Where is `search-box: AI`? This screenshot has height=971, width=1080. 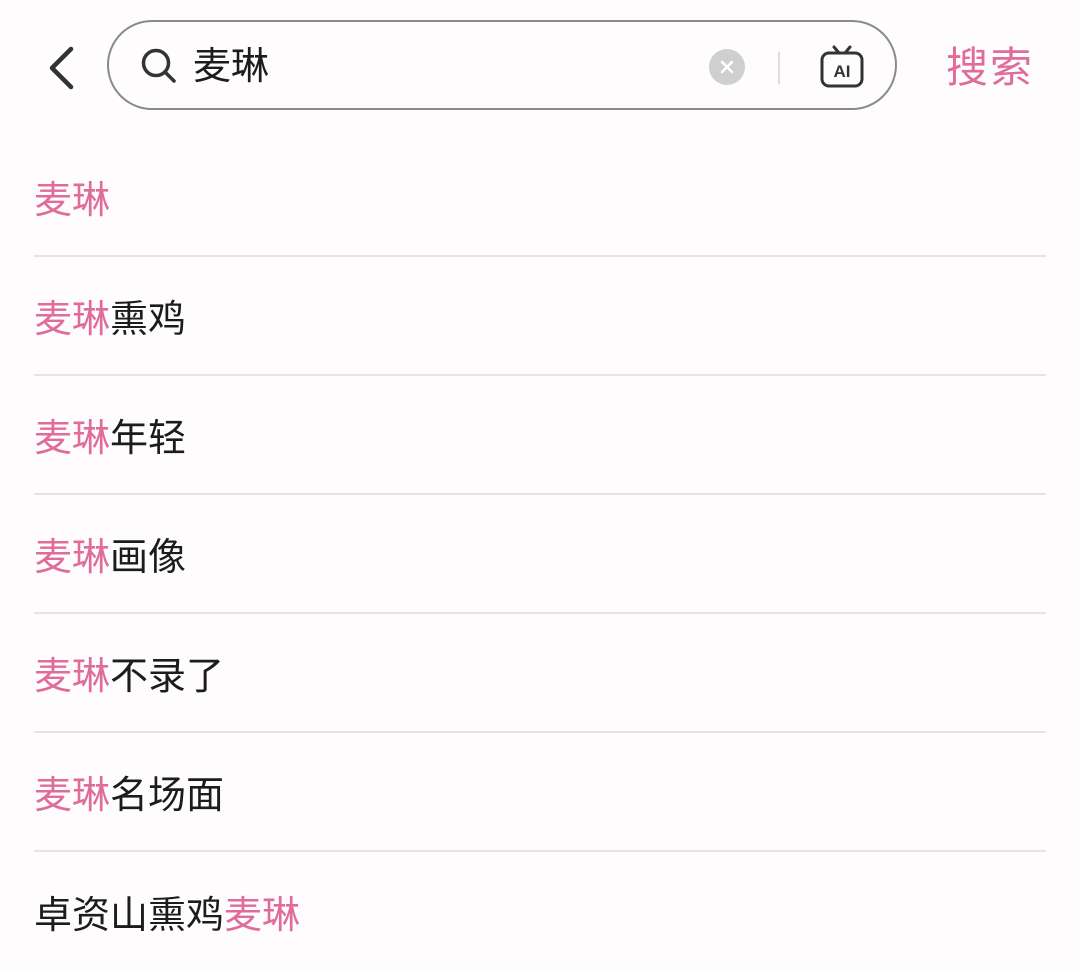
search-box: AI is located at coordinates (502, 65).